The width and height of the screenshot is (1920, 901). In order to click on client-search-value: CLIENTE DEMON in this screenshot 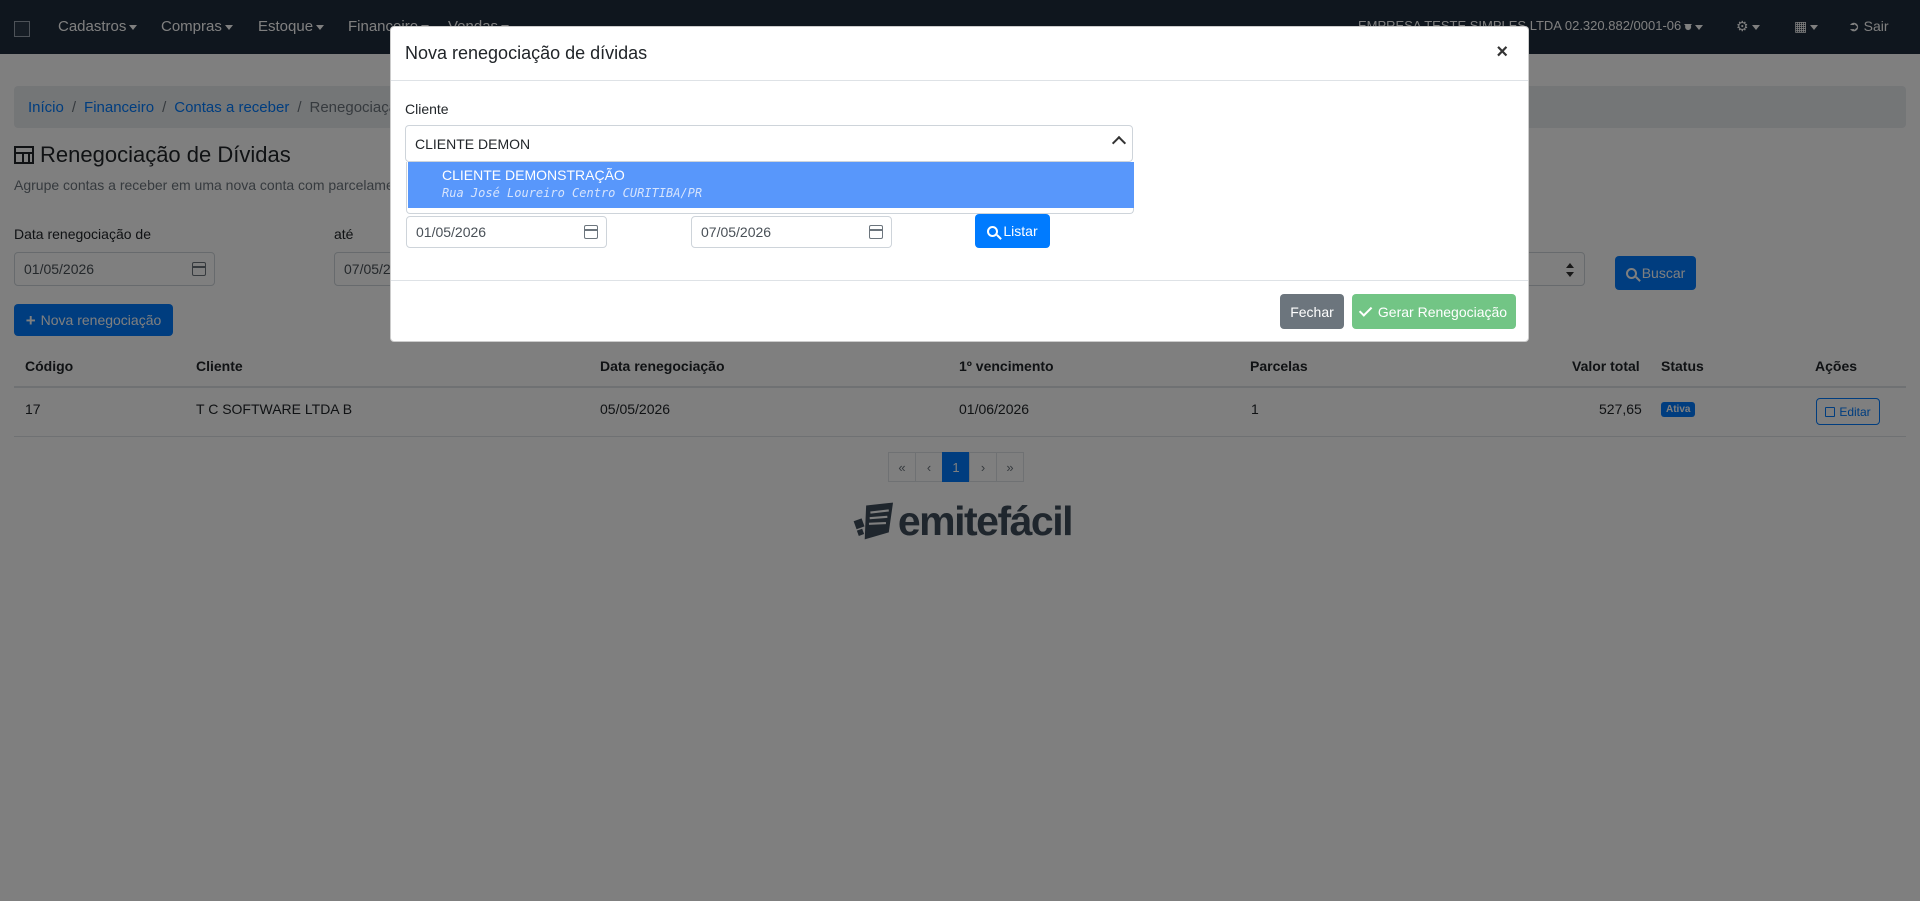, I will do `click(472, 144)`.